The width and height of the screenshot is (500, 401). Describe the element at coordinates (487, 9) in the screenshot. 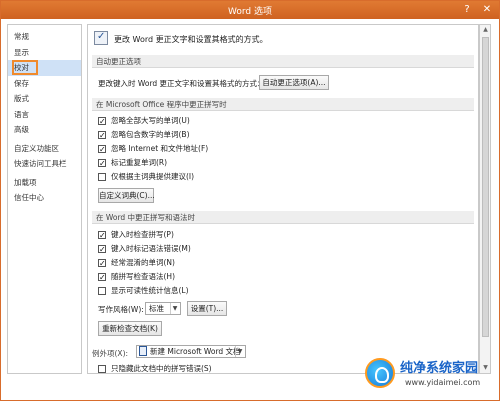

I see `close-icon: ✕` at that location.